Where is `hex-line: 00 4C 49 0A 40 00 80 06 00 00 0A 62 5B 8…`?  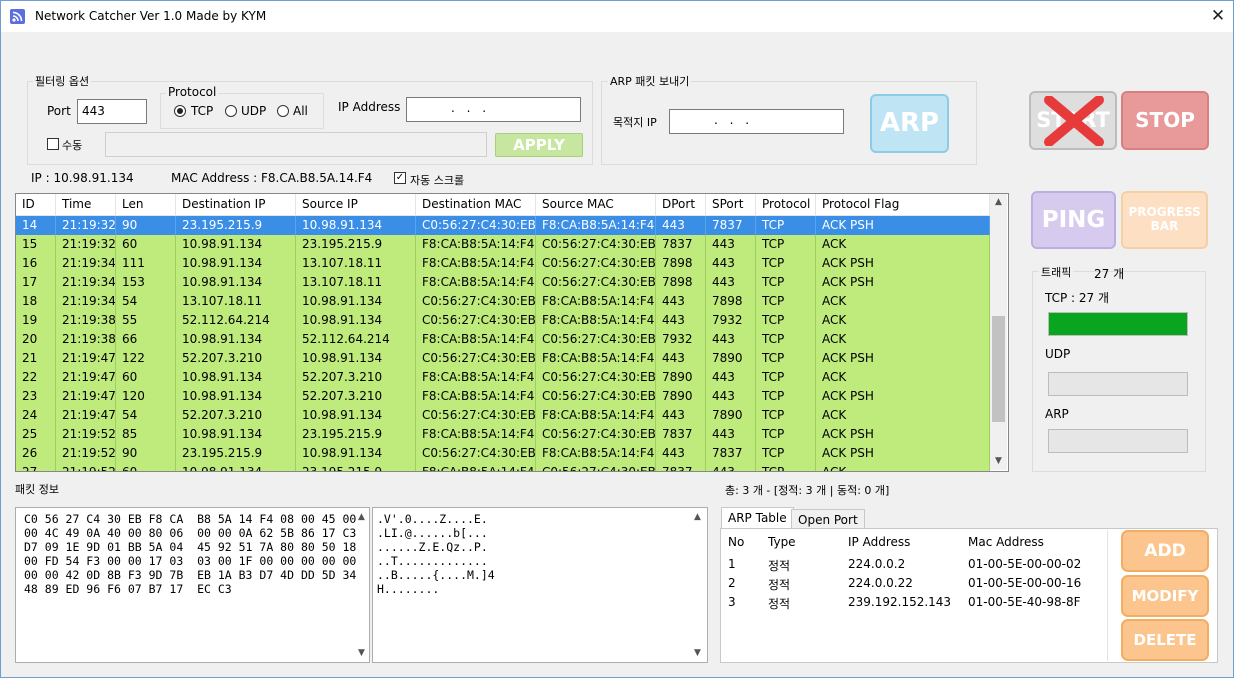 hex-line: 00 4C 49 0A 40 00 80 06 00 00 0A 62 5B 8… is located at coordinates (190, 533).